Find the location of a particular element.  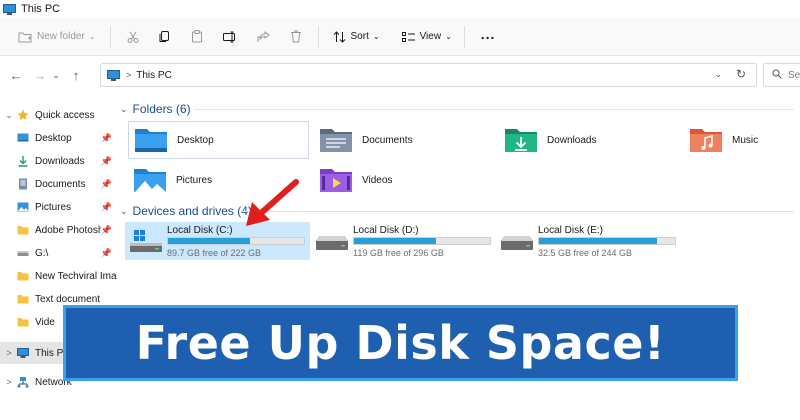

sidebar-item-quick-access: ⌄ Quick access is located at coordinates (59, 115).